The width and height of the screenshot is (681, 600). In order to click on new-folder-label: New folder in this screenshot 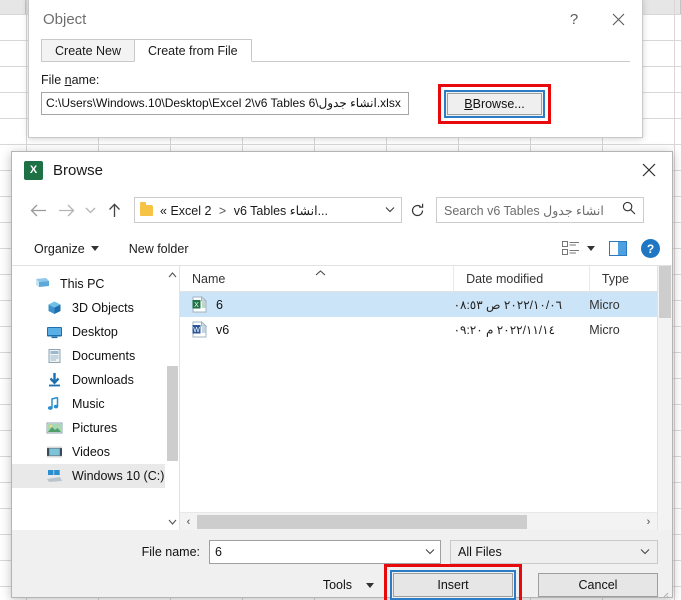, I will do `click(158, 248)`.